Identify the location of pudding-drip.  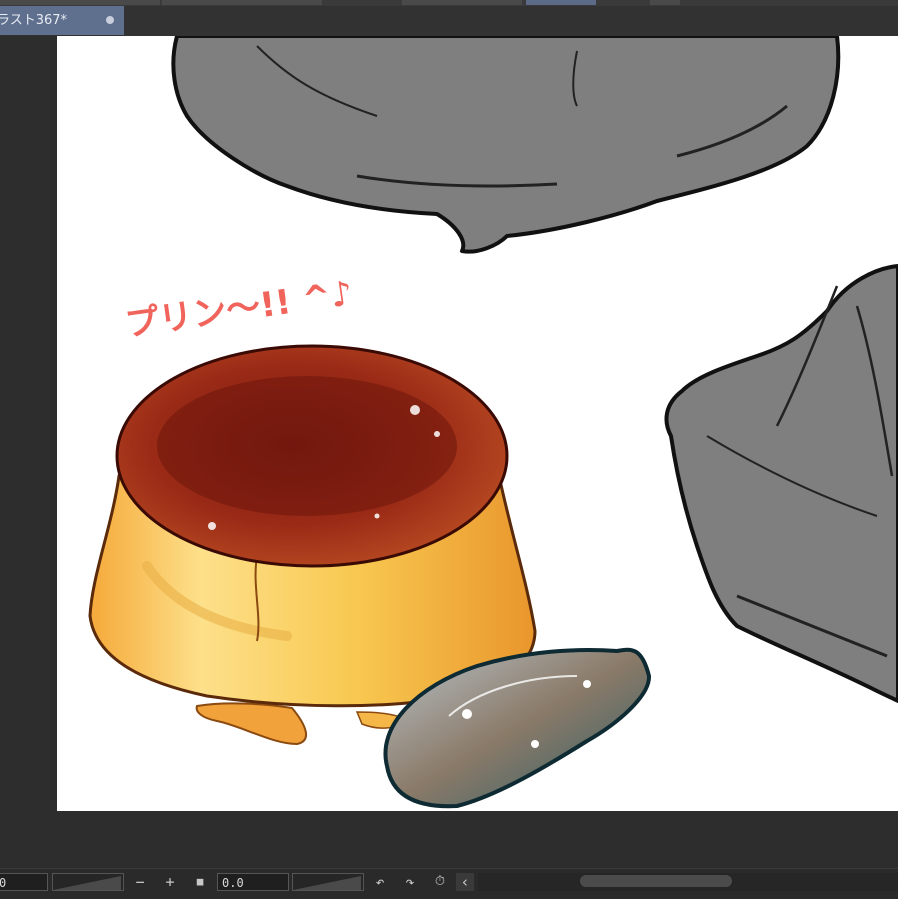
(251, 724).